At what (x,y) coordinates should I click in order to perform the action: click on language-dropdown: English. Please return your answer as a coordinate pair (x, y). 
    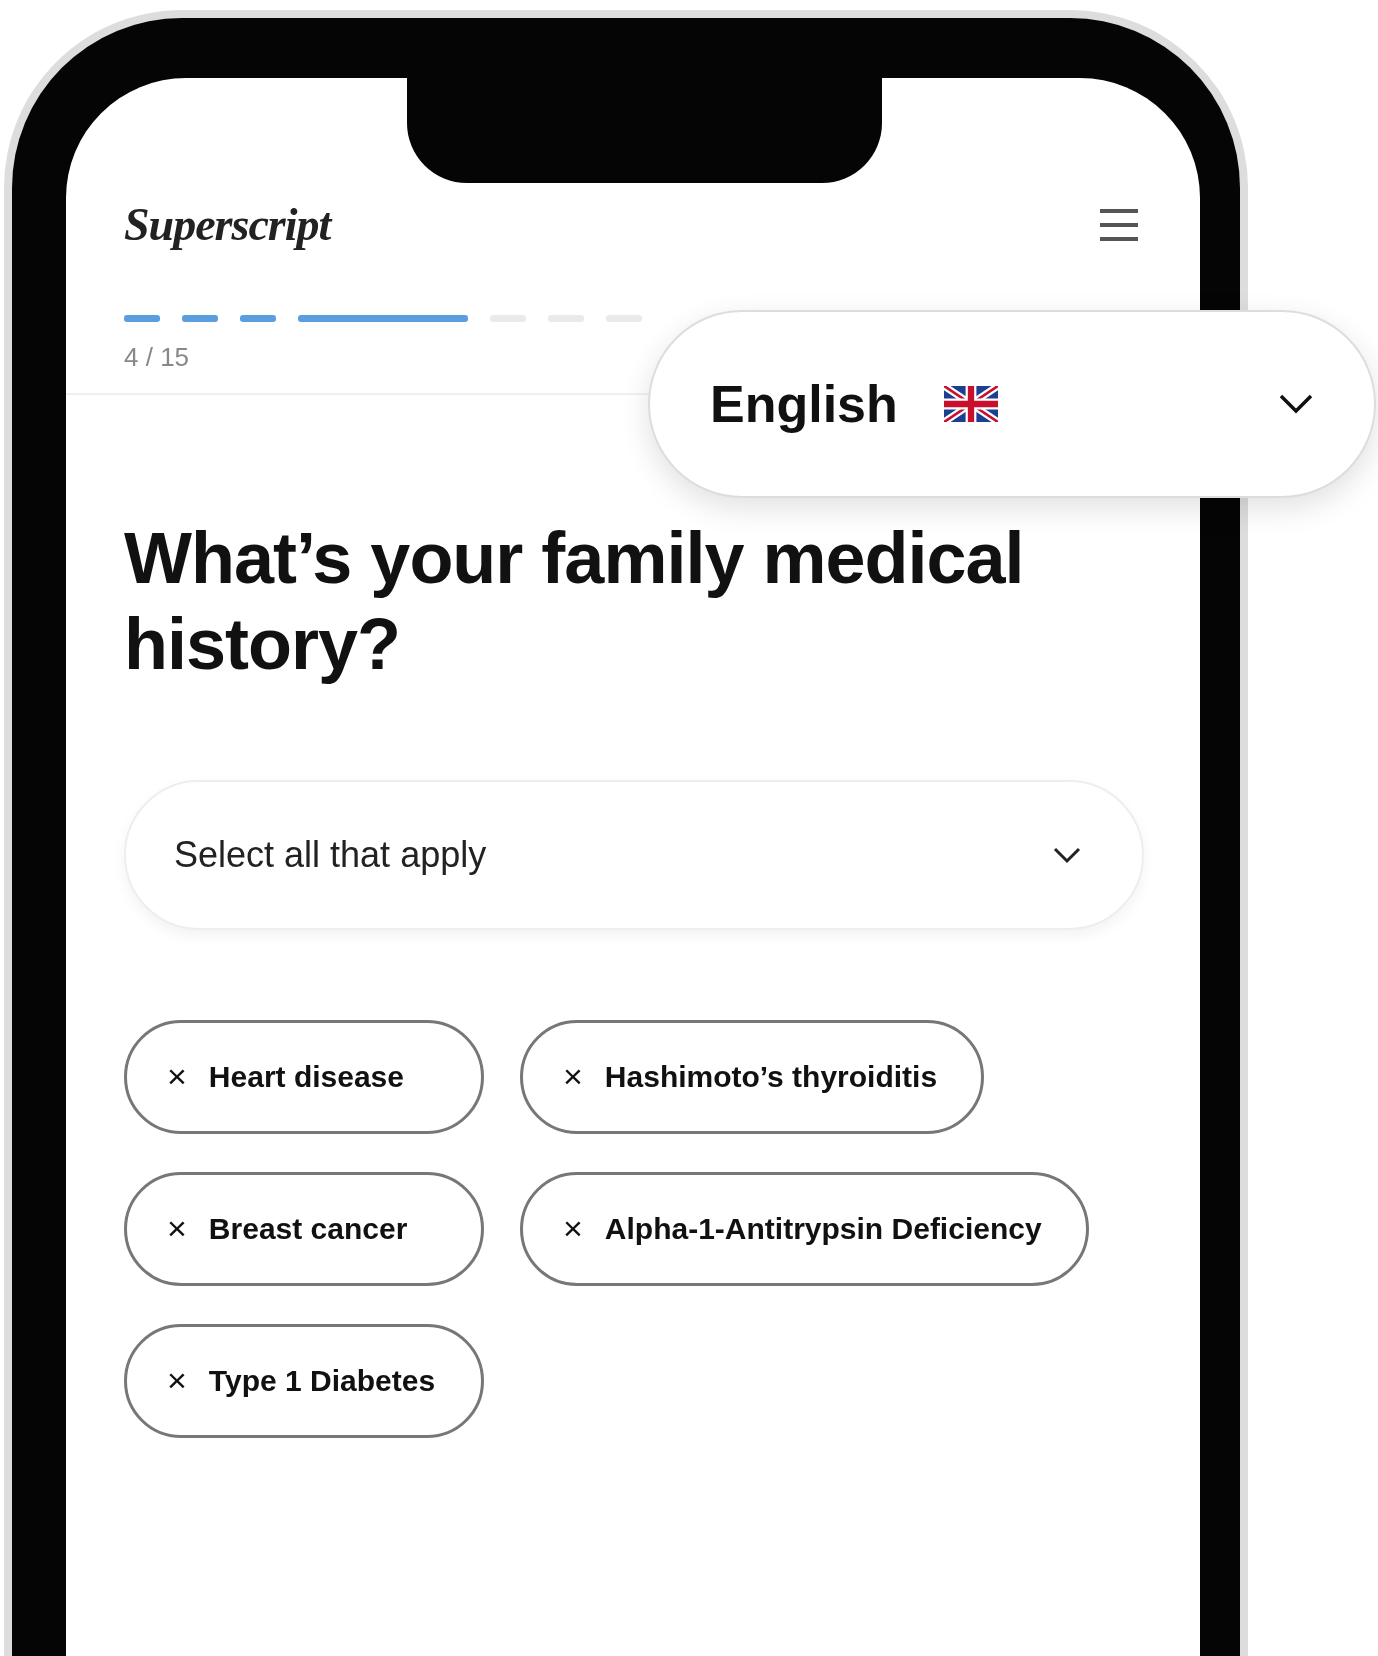
    Looking at the image, I should click on (1012, 404).